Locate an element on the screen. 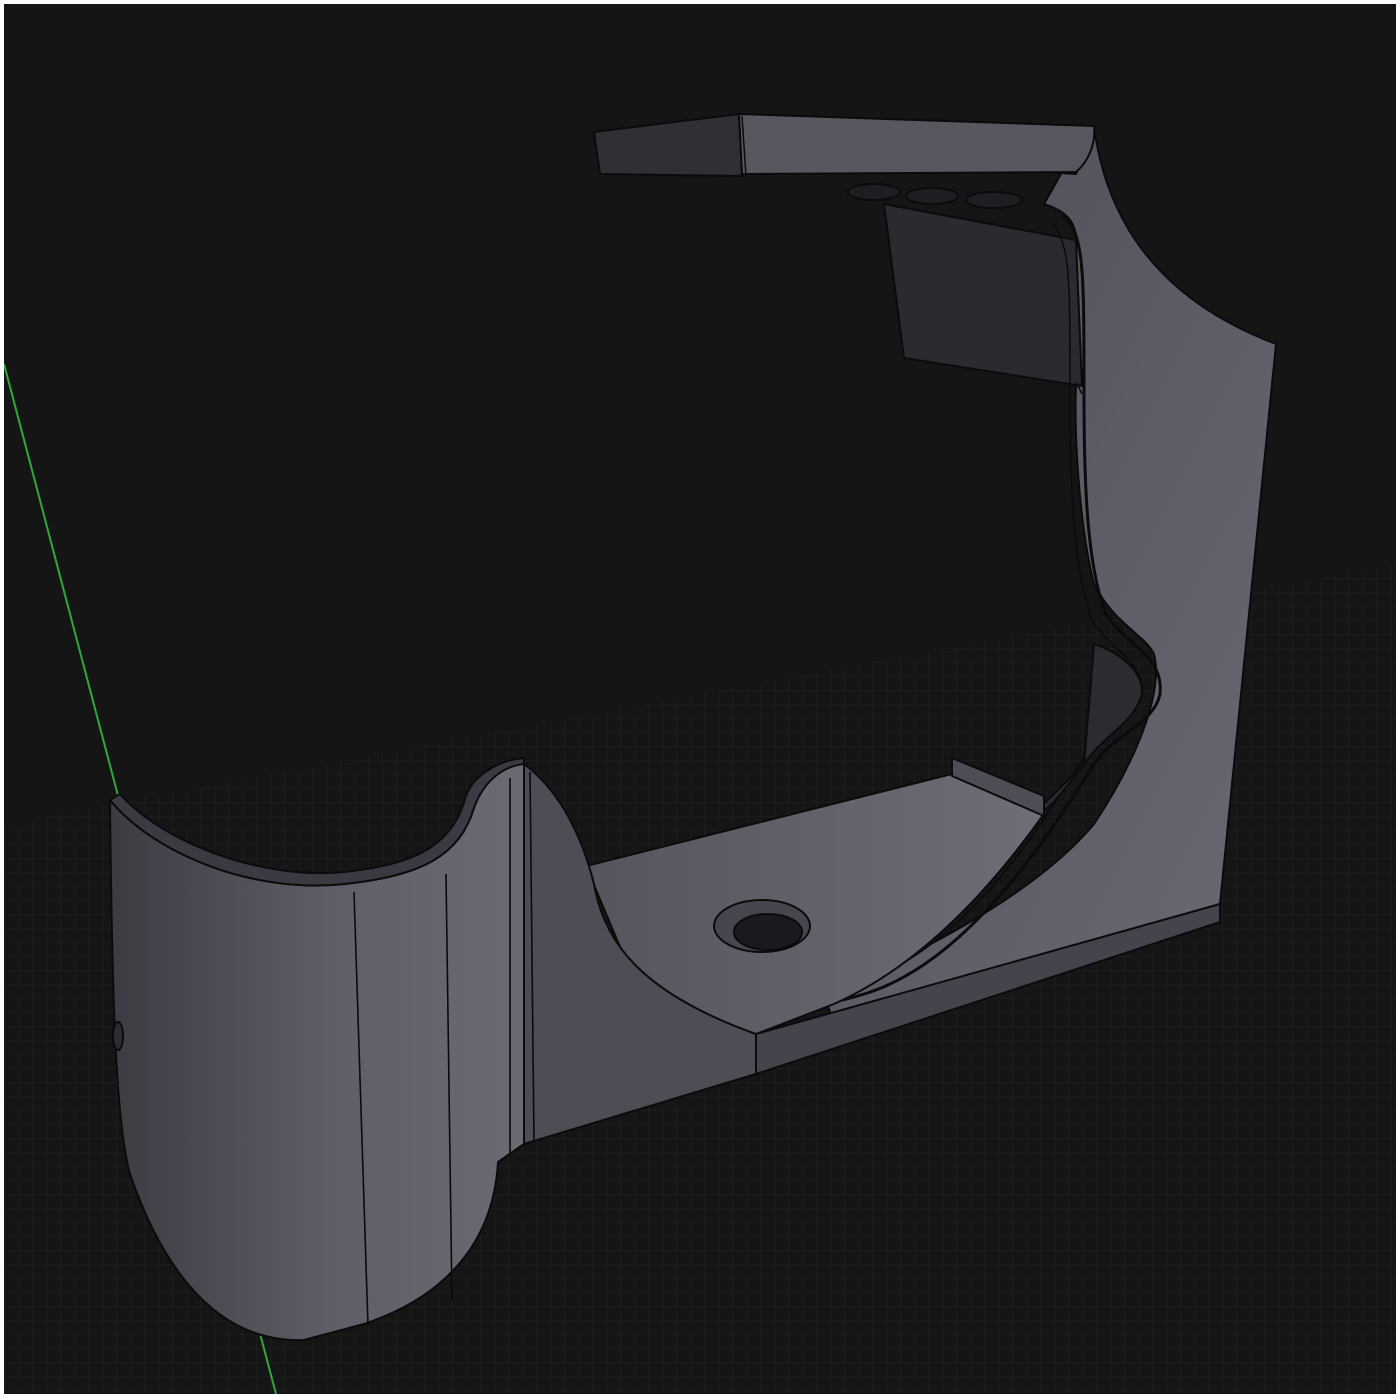 The width and height of the screenshot is (1400, 1400). grip-screw is located at coordinates (118, 1036).